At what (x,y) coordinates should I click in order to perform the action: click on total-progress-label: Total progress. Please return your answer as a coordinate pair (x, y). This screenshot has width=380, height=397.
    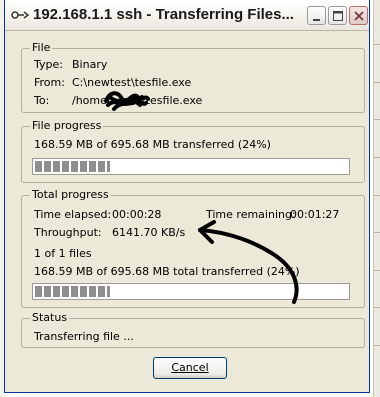
    Looking at the image, I should click on (70, 194).